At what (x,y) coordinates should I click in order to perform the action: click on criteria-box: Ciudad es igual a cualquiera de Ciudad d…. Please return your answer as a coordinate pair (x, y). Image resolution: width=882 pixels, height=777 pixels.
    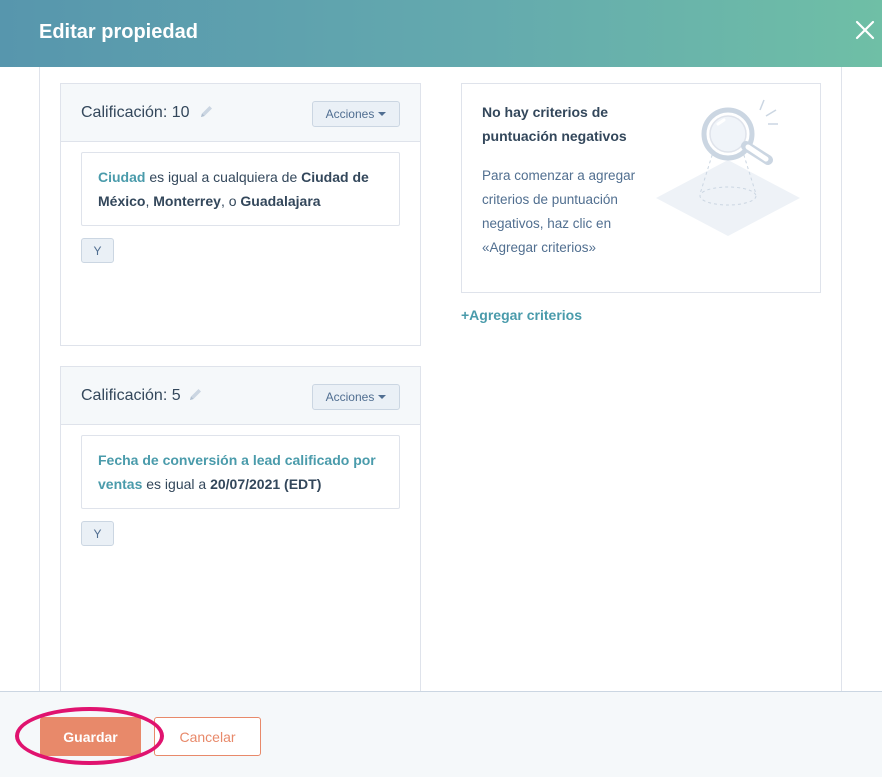
    Looking at the image, I should click on (240, 189).